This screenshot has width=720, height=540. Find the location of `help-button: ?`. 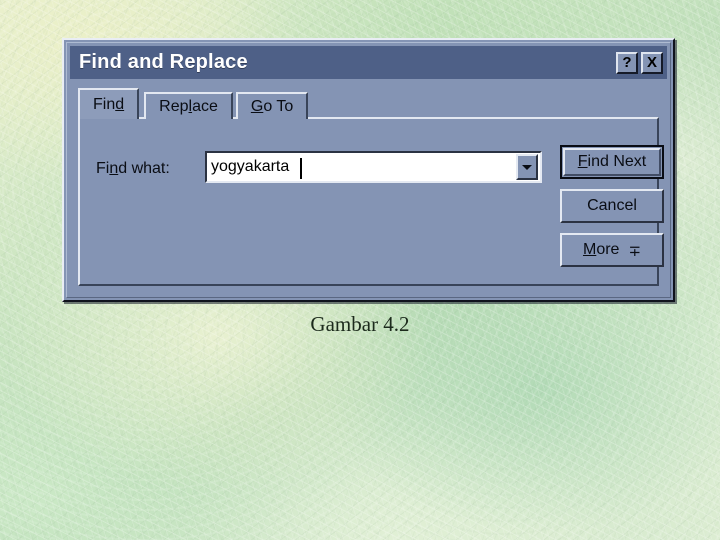

help-button: ? is located at coordinates (627, 62).